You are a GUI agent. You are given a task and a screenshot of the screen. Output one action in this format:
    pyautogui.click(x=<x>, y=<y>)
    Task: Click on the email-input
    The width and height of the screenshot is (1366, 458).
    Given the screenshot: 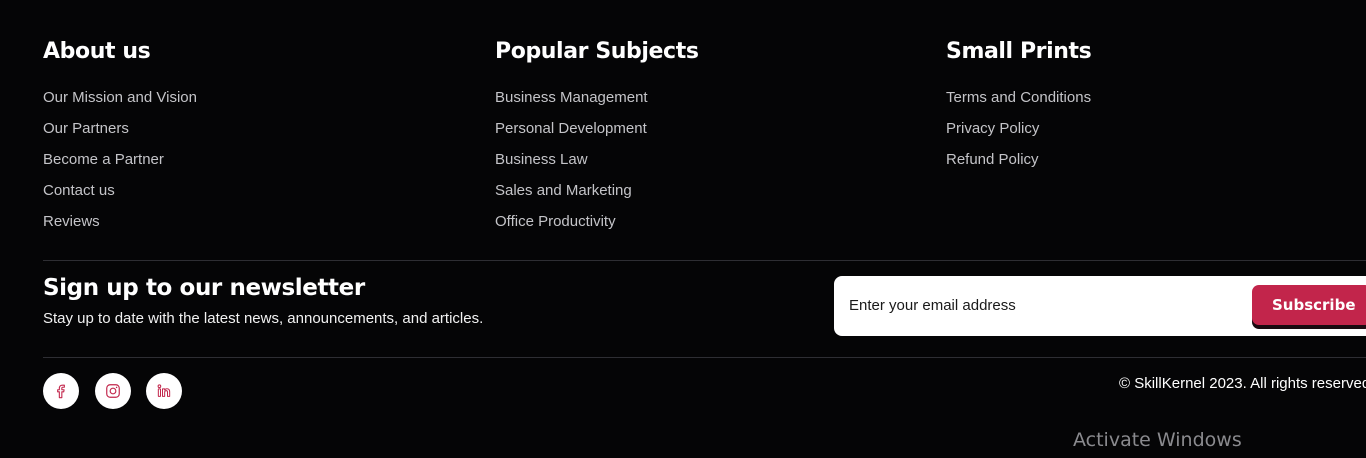 What is the action you would take?
    pyautogui.click(x=1039, y=305)
    